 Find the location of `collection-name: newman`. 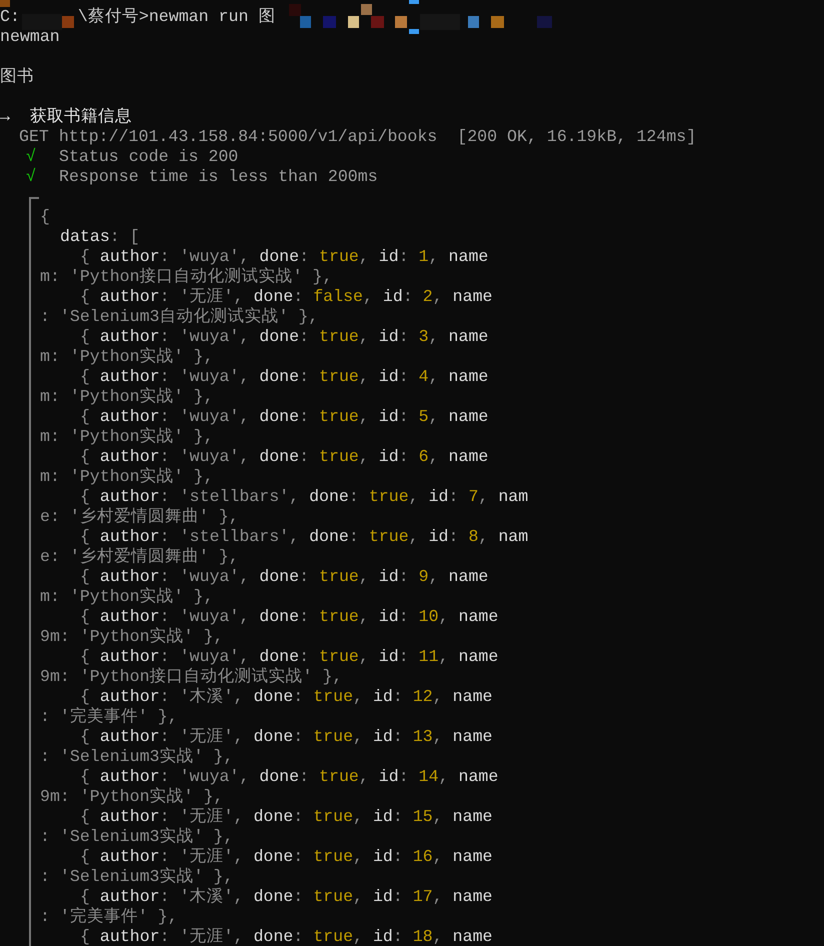

collection-name: newman is located at coordinates (30, 37).